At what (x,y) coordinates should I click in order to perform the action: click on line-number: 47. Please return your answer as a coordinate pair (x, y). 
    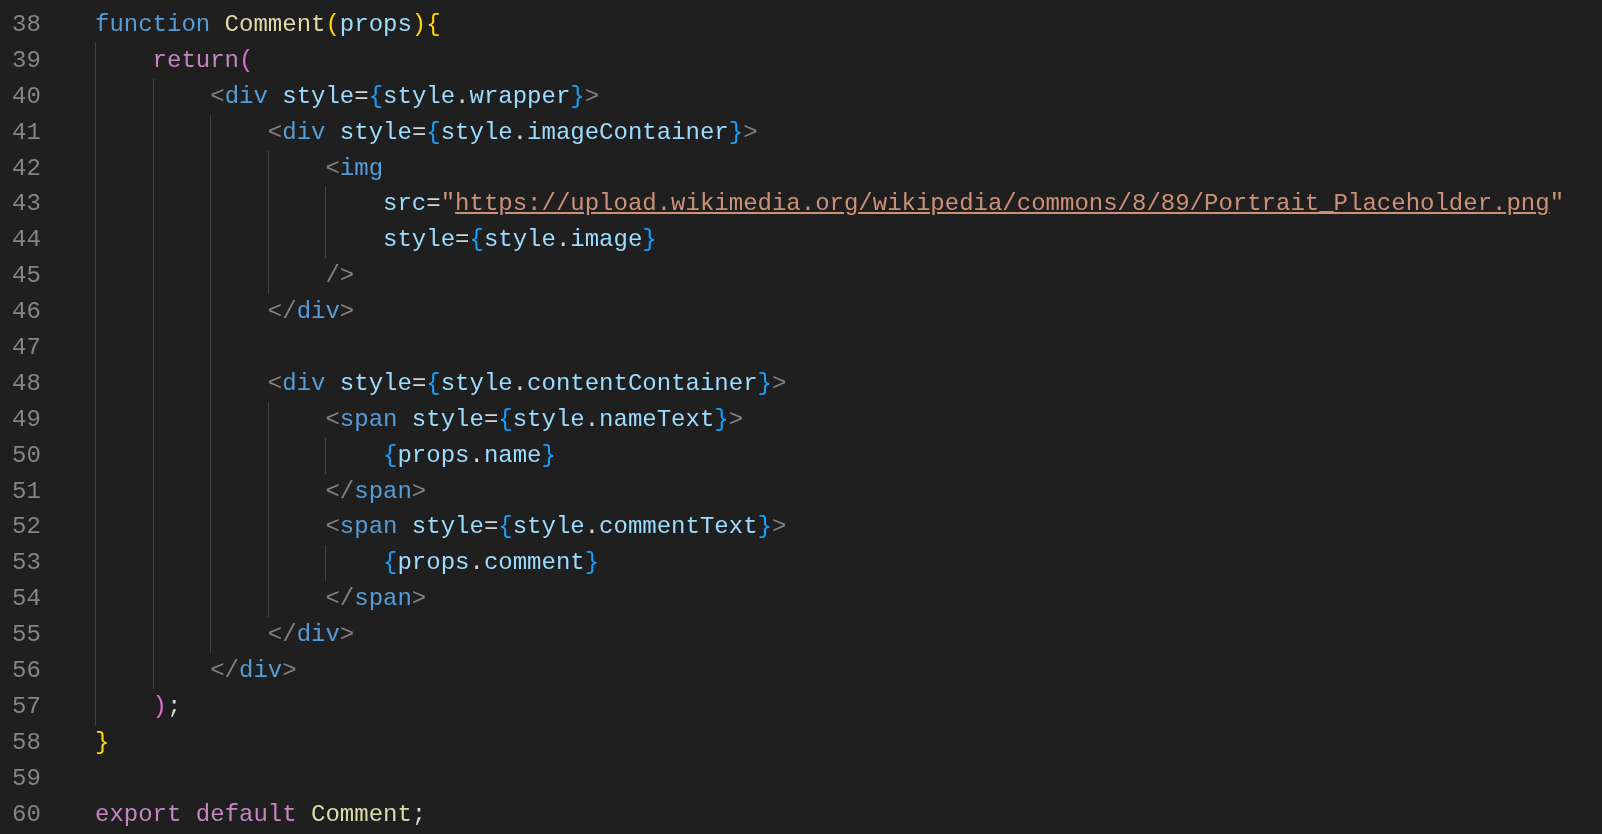
    Looking at the image, I should click on (26, 348).